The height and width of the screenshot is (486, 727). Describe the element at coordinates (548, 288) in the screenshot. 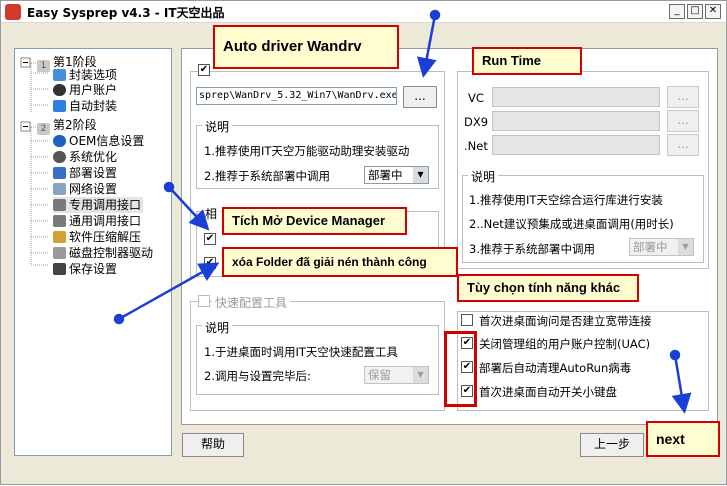

I see `callout-other-options: Tùy chọn tính năng khác` at that location.